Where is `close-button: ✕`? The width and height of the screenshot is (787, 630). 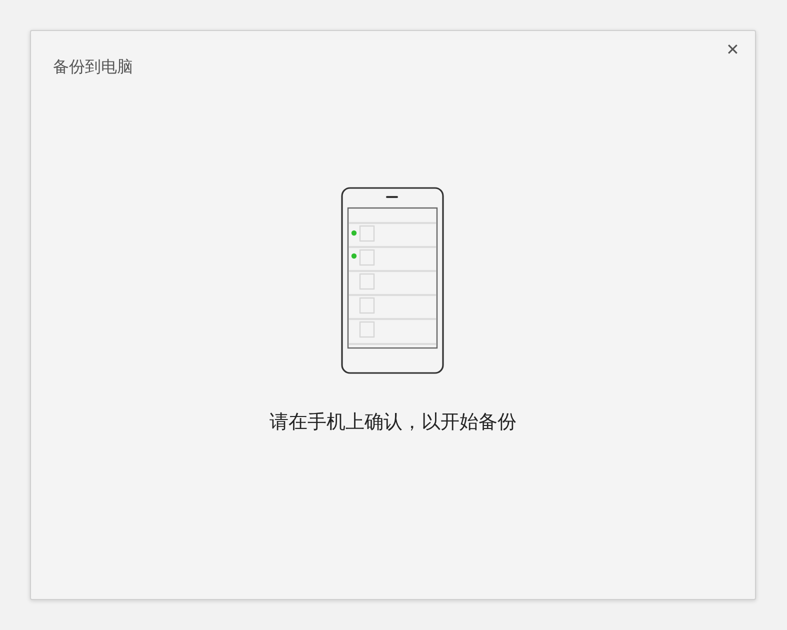
close-button: ✕ is located at coordinates (732, 51).